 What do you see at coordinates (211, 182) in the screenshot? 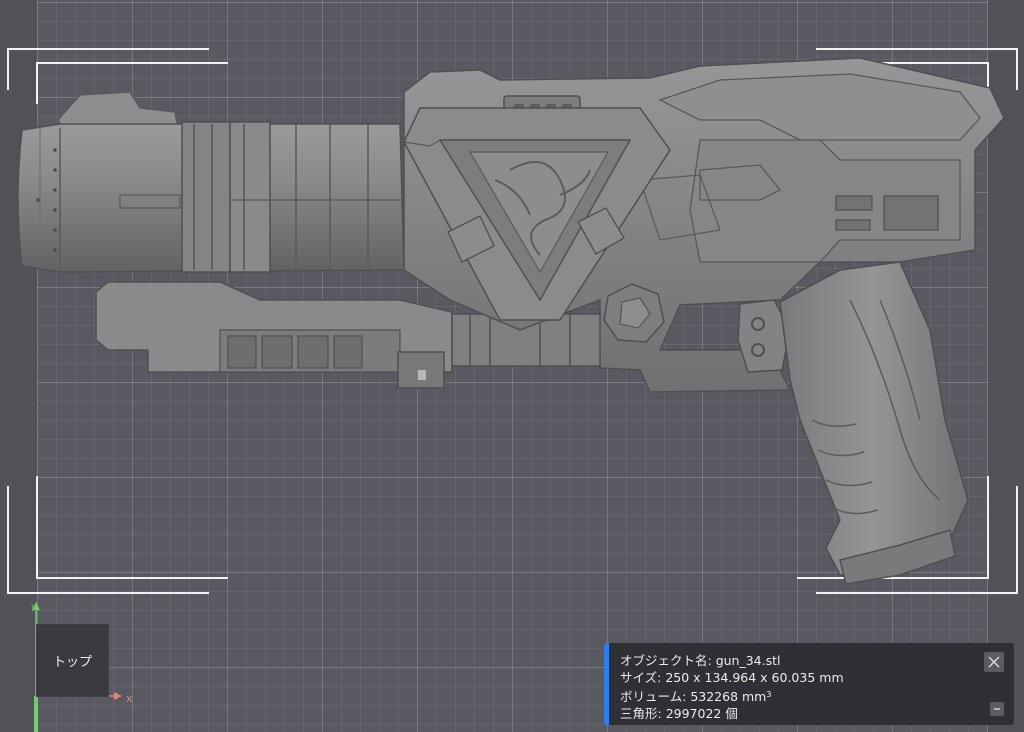
I see `barrel-assembly` at bounding box center [211, 182].